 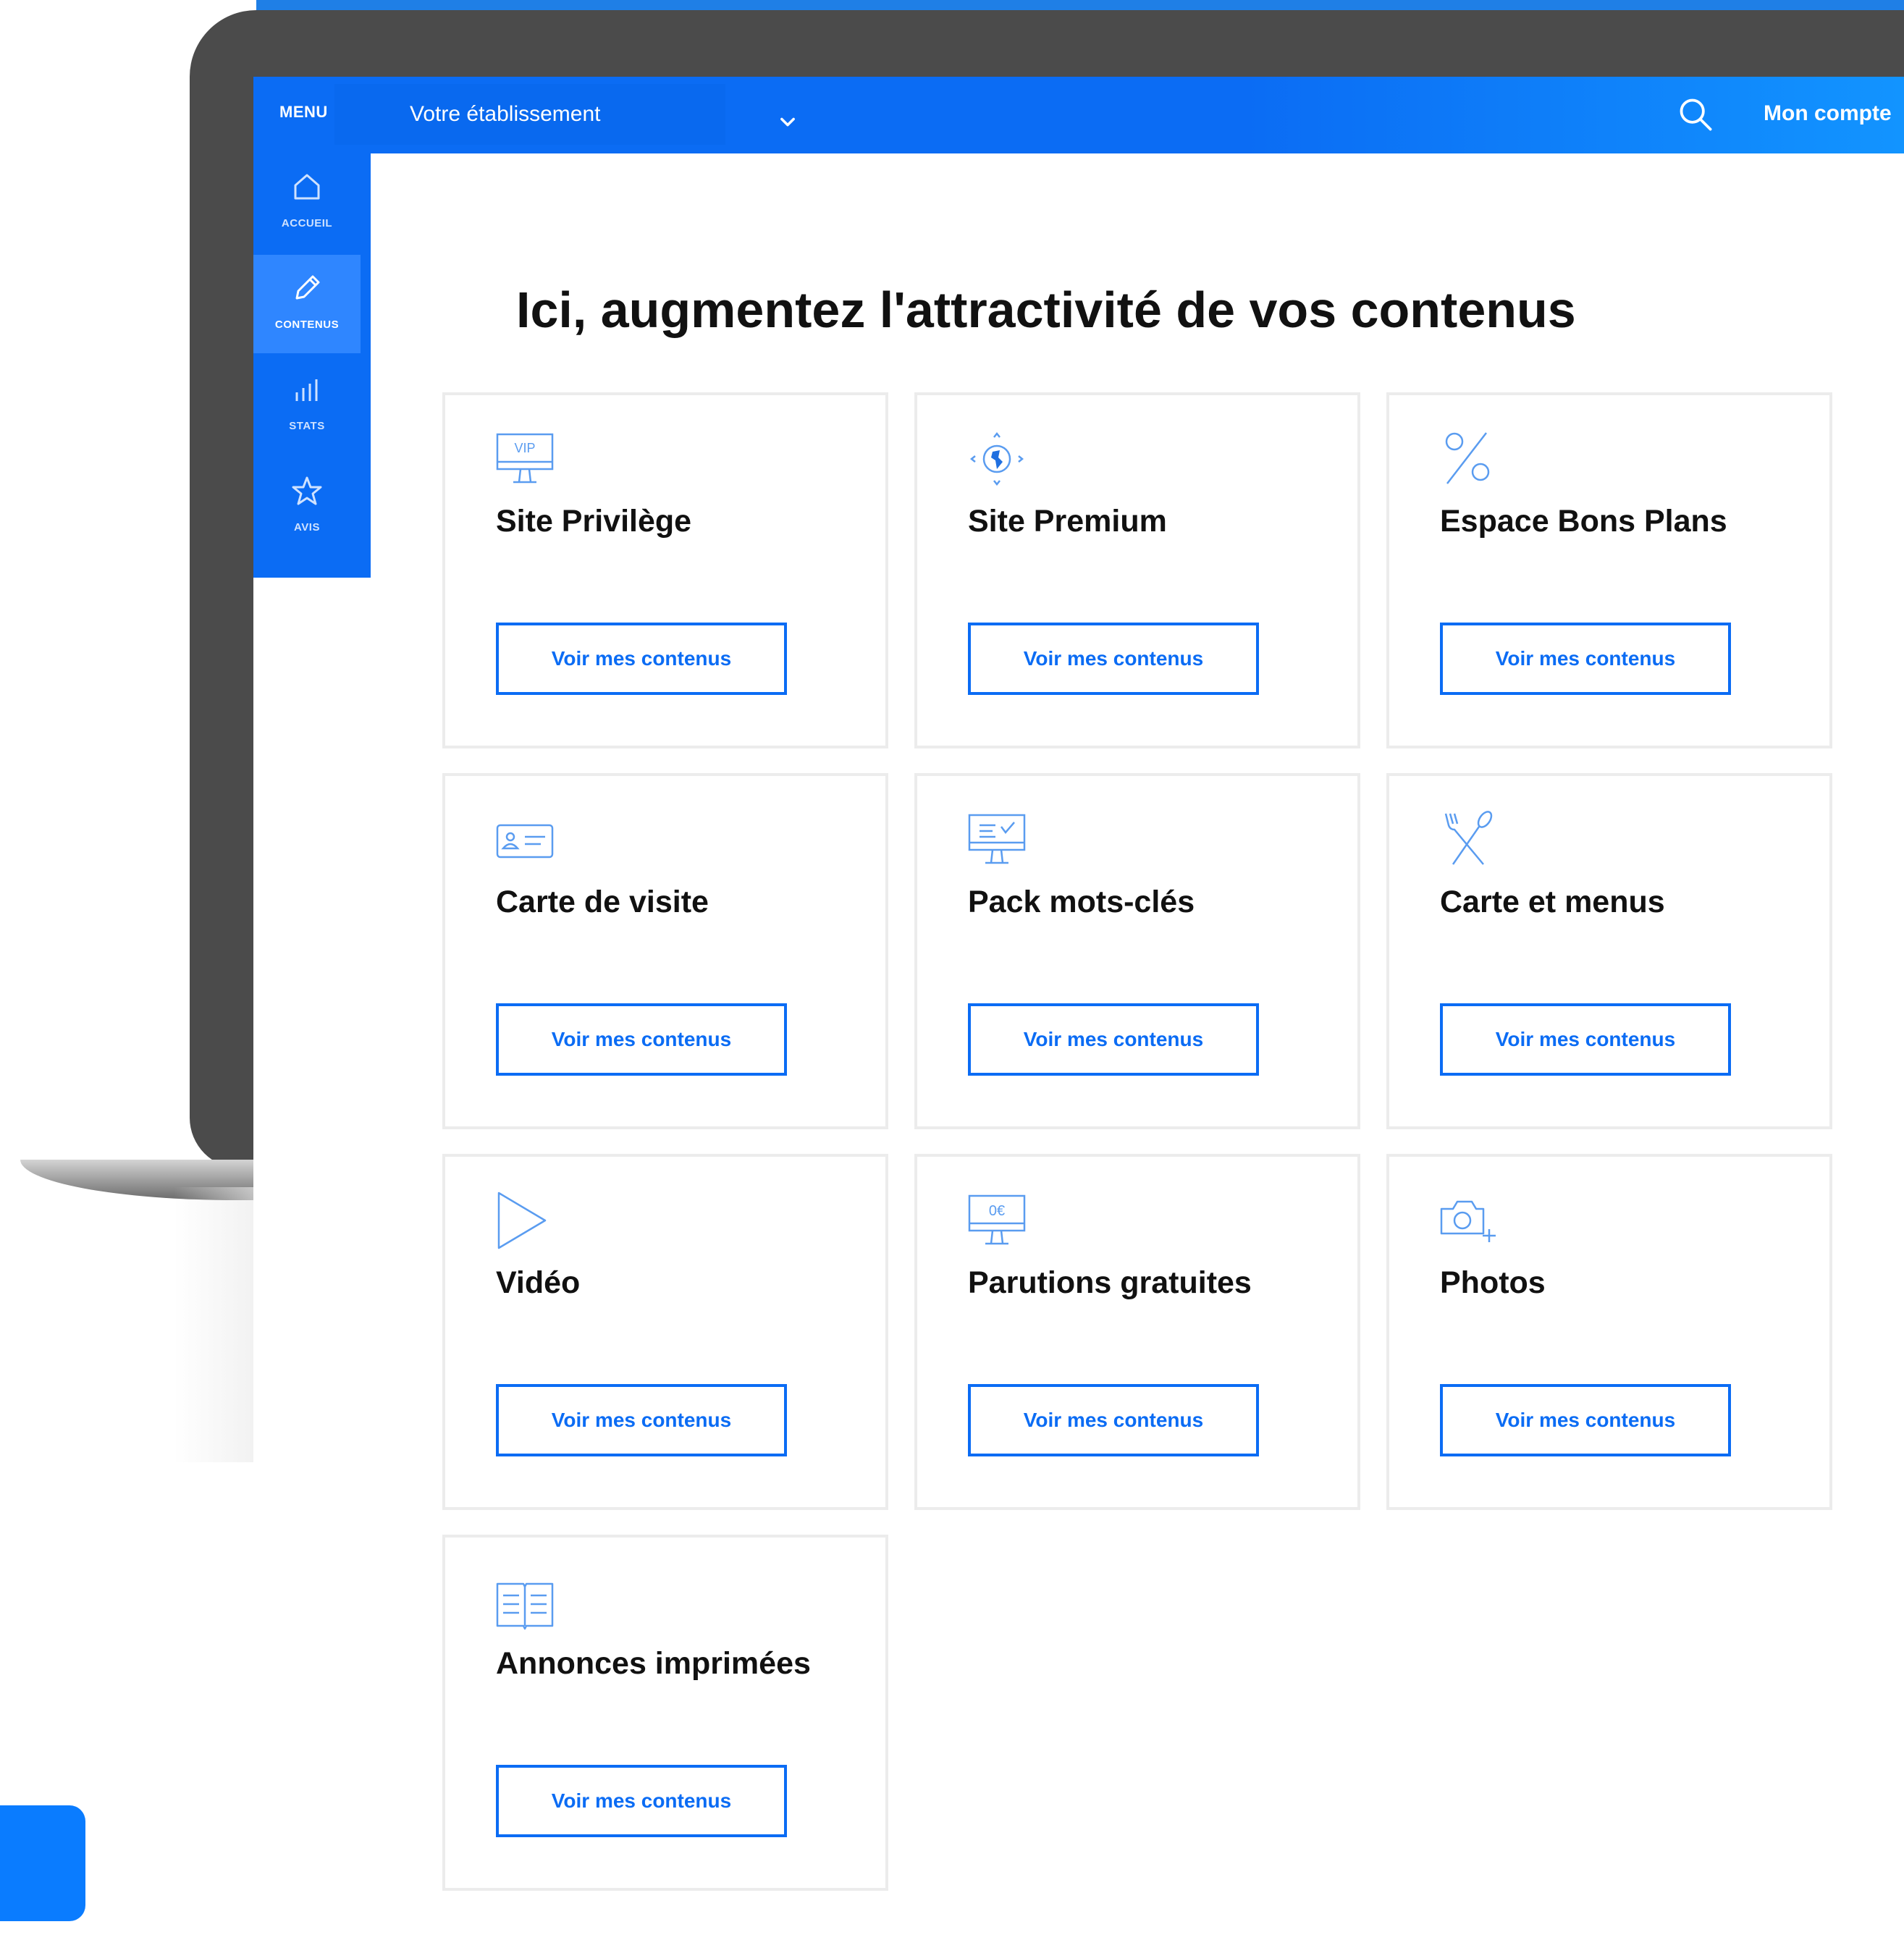 What do you see at coordinates (1137, 951) in the screenshot?
I see `card-pack-mots-cles: Pack mots-clés Voir mes contenus` at bounding box center [1137, 951].